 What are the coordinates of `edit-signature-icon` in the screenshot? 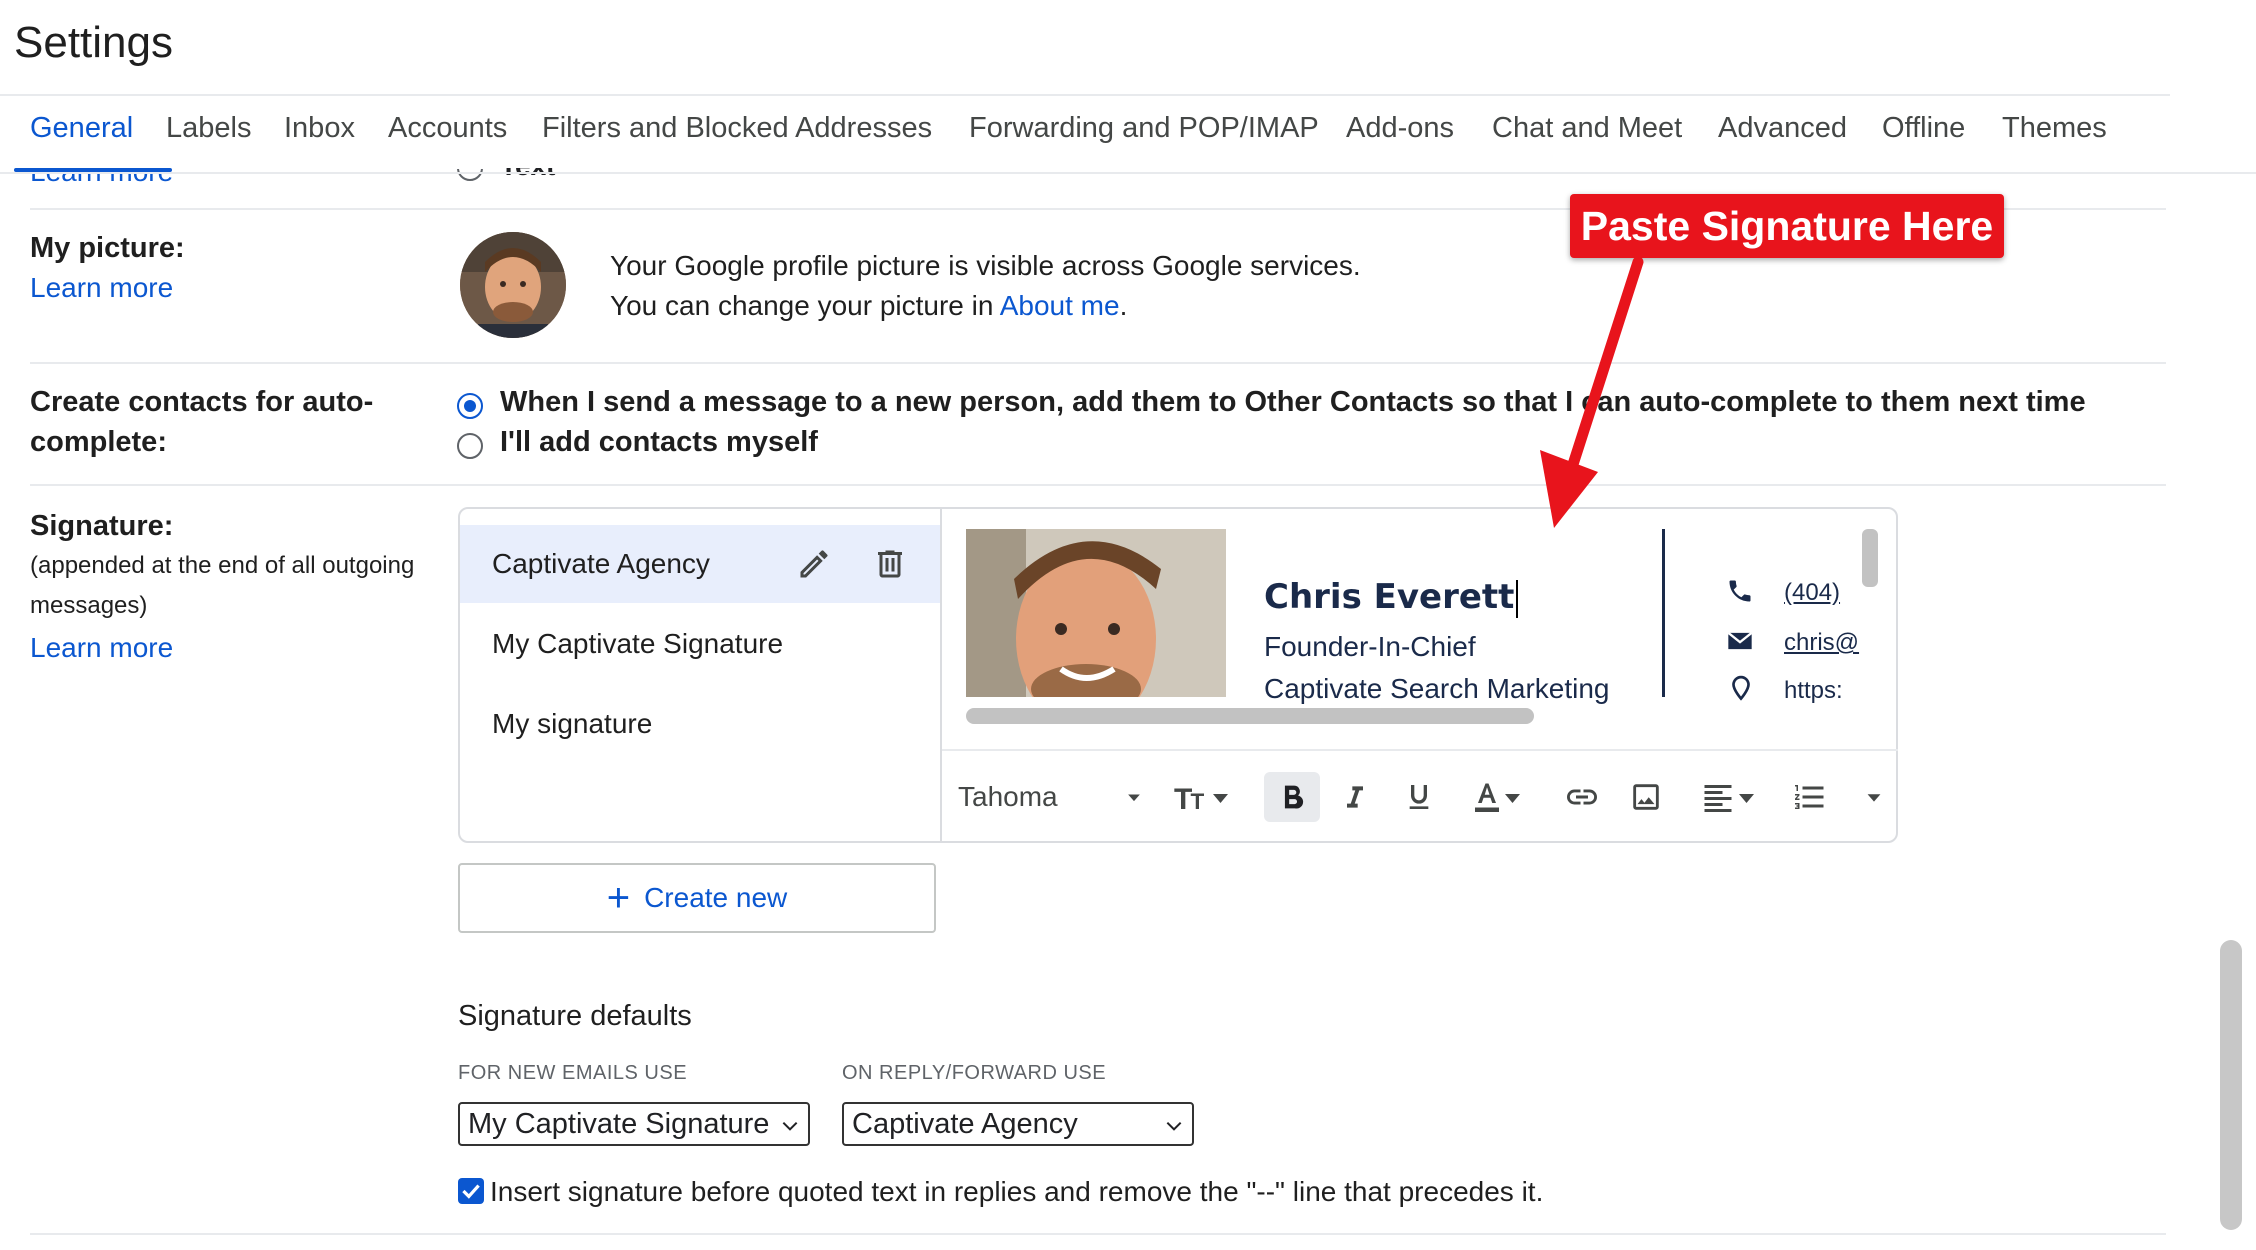 It's located at (814, 564).